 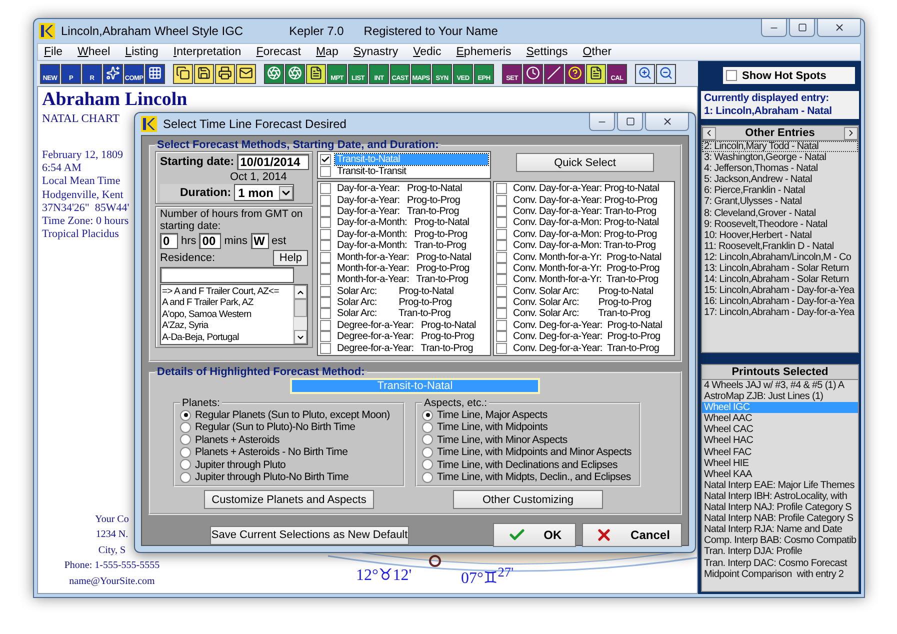 What do you see at coordinates (534, 535) in the screenshot?
I see `ok-button: OK` at bounding box center [534, 535].